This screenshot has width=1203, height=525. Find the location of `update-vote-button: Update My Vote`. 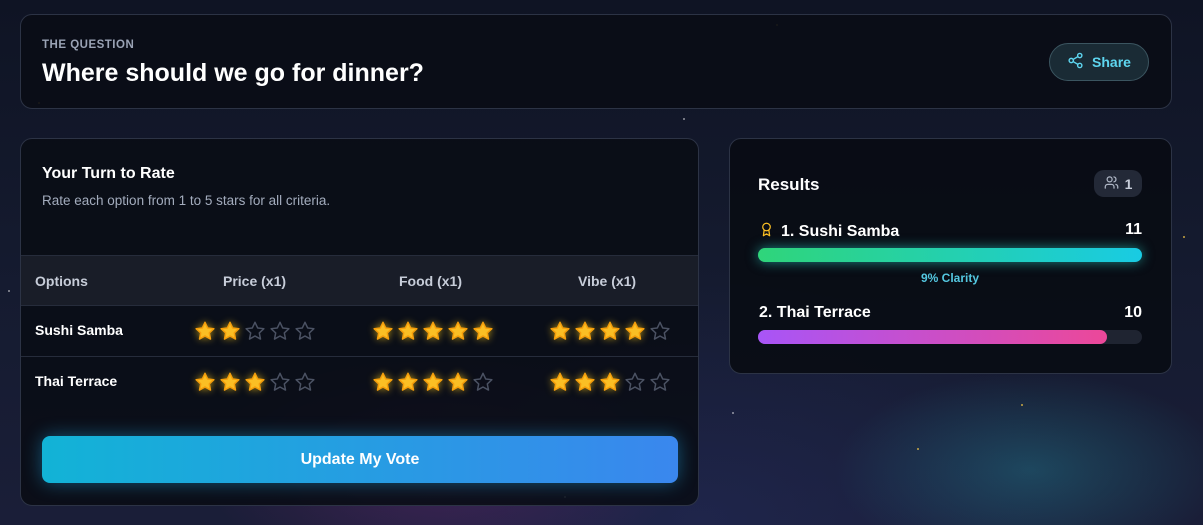

update-vote-button: Update My Vote is located at coordinates (360, 459).